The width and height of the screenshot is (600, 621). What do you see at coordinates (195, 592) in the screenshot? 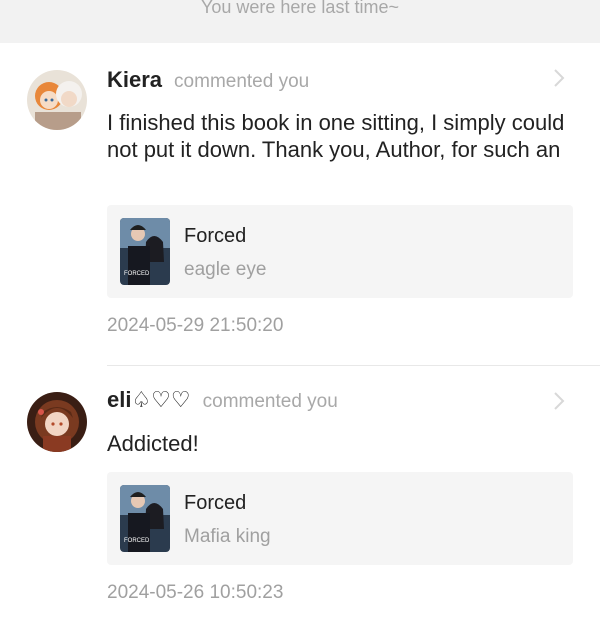
I see `timestamp: 2024-05-26 10:50:23` at bounding box center [195, 592].